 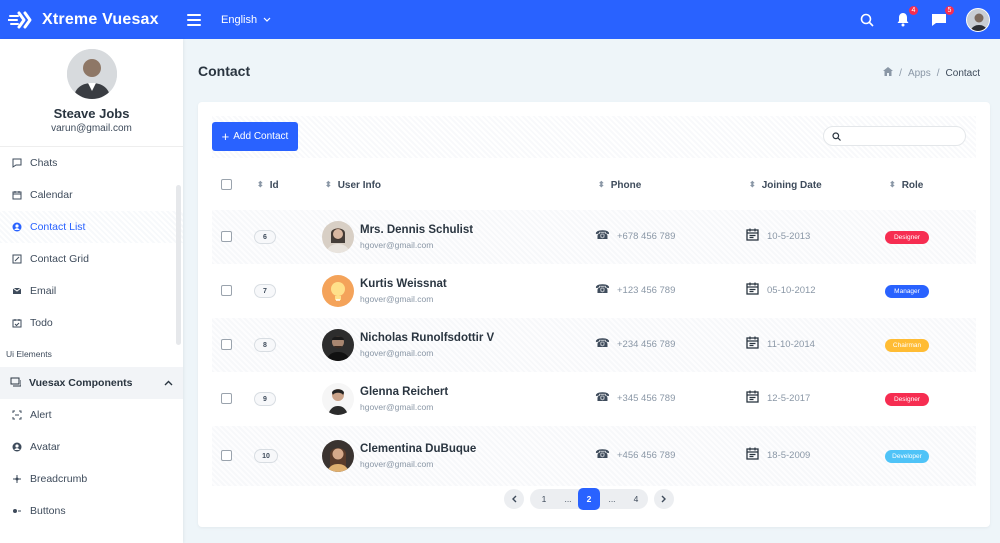 What do you see at coordinates (91, 227) in the screenshot?
I see `sidebar-item-contact-list: Contact List` at bounding box center [91, 227].